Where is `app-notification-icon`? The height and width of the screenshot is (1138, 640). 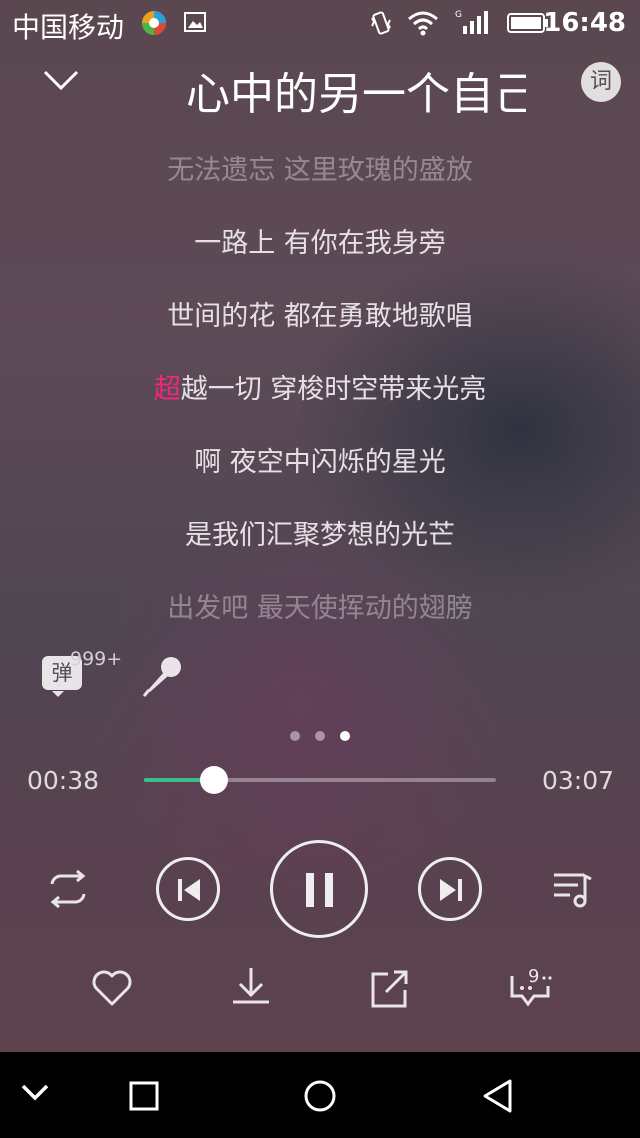 app-notification-icon is located at coordinates (154, 23).